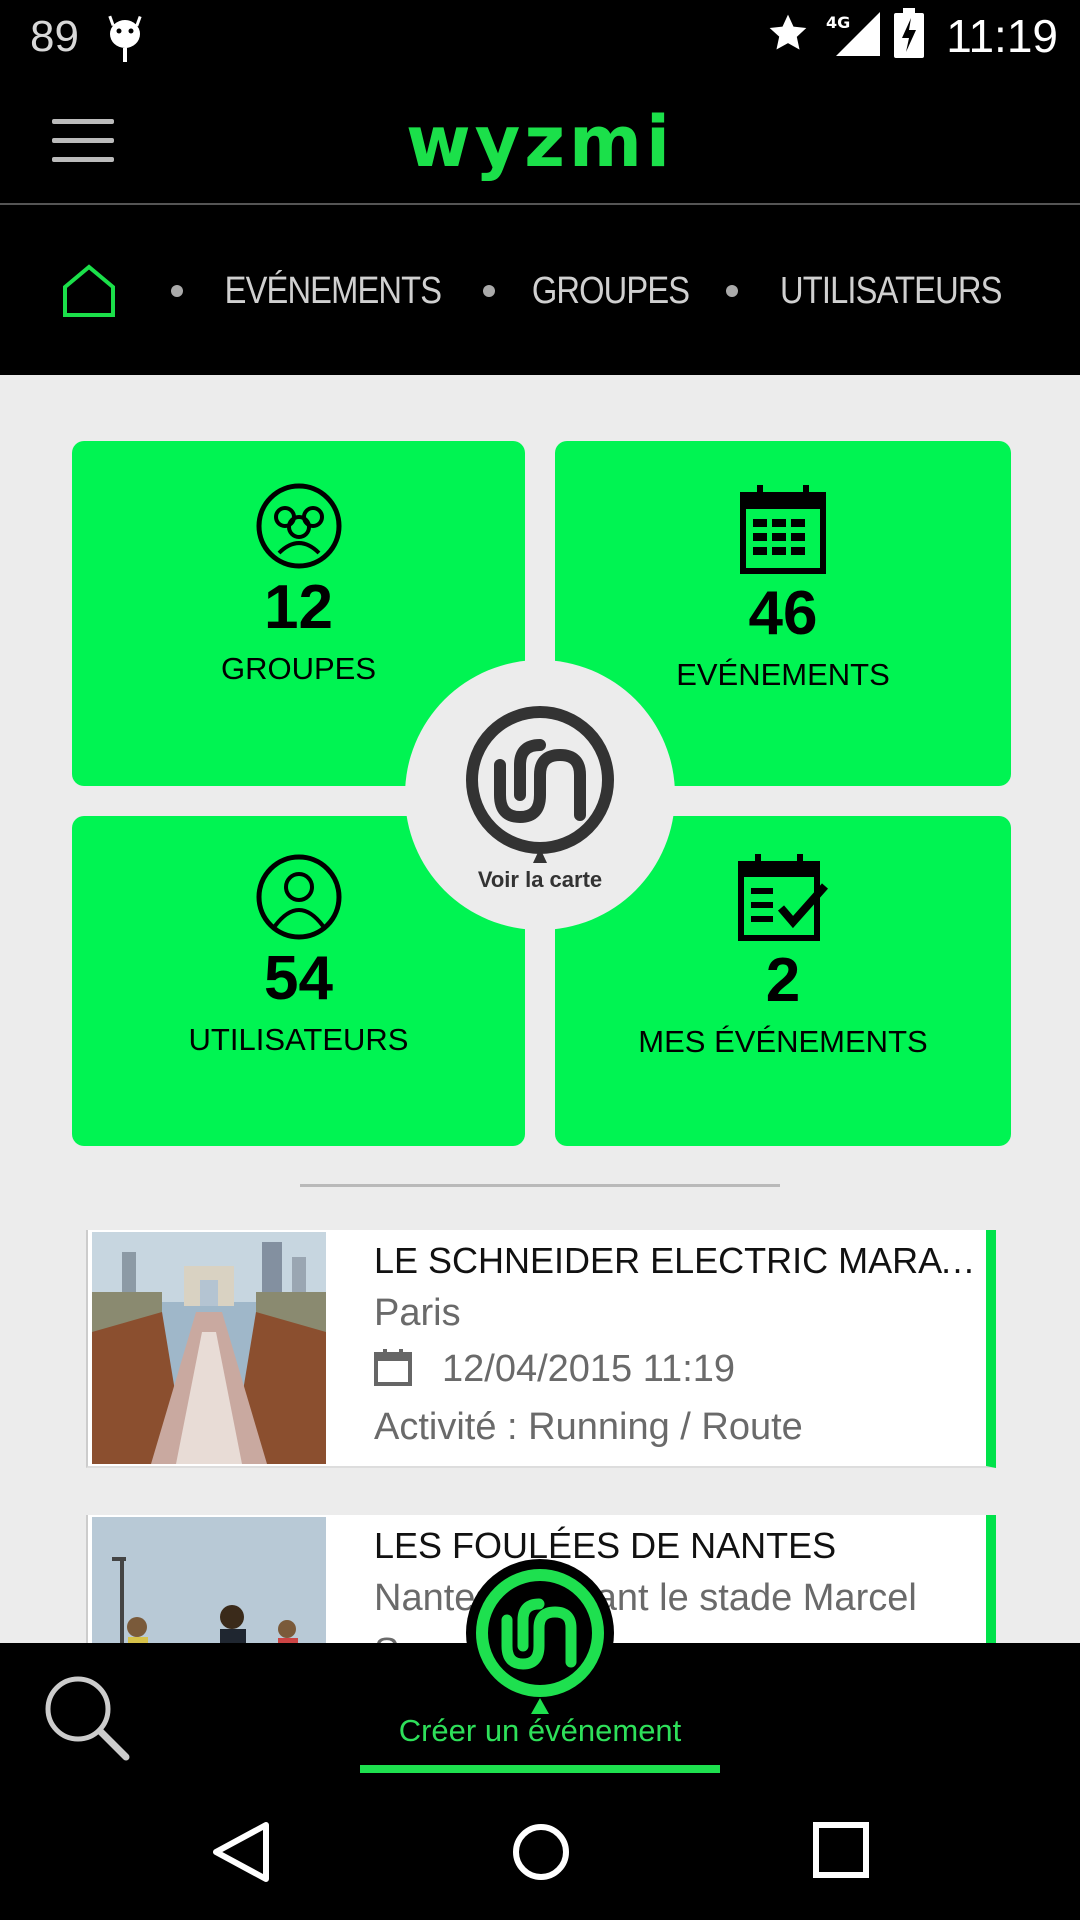 The height and width of the screenshot is (1920, 1080). Describe the element at coordinates (852, 35) in the screenshot. I see `signal-icon: 4G` at that location.